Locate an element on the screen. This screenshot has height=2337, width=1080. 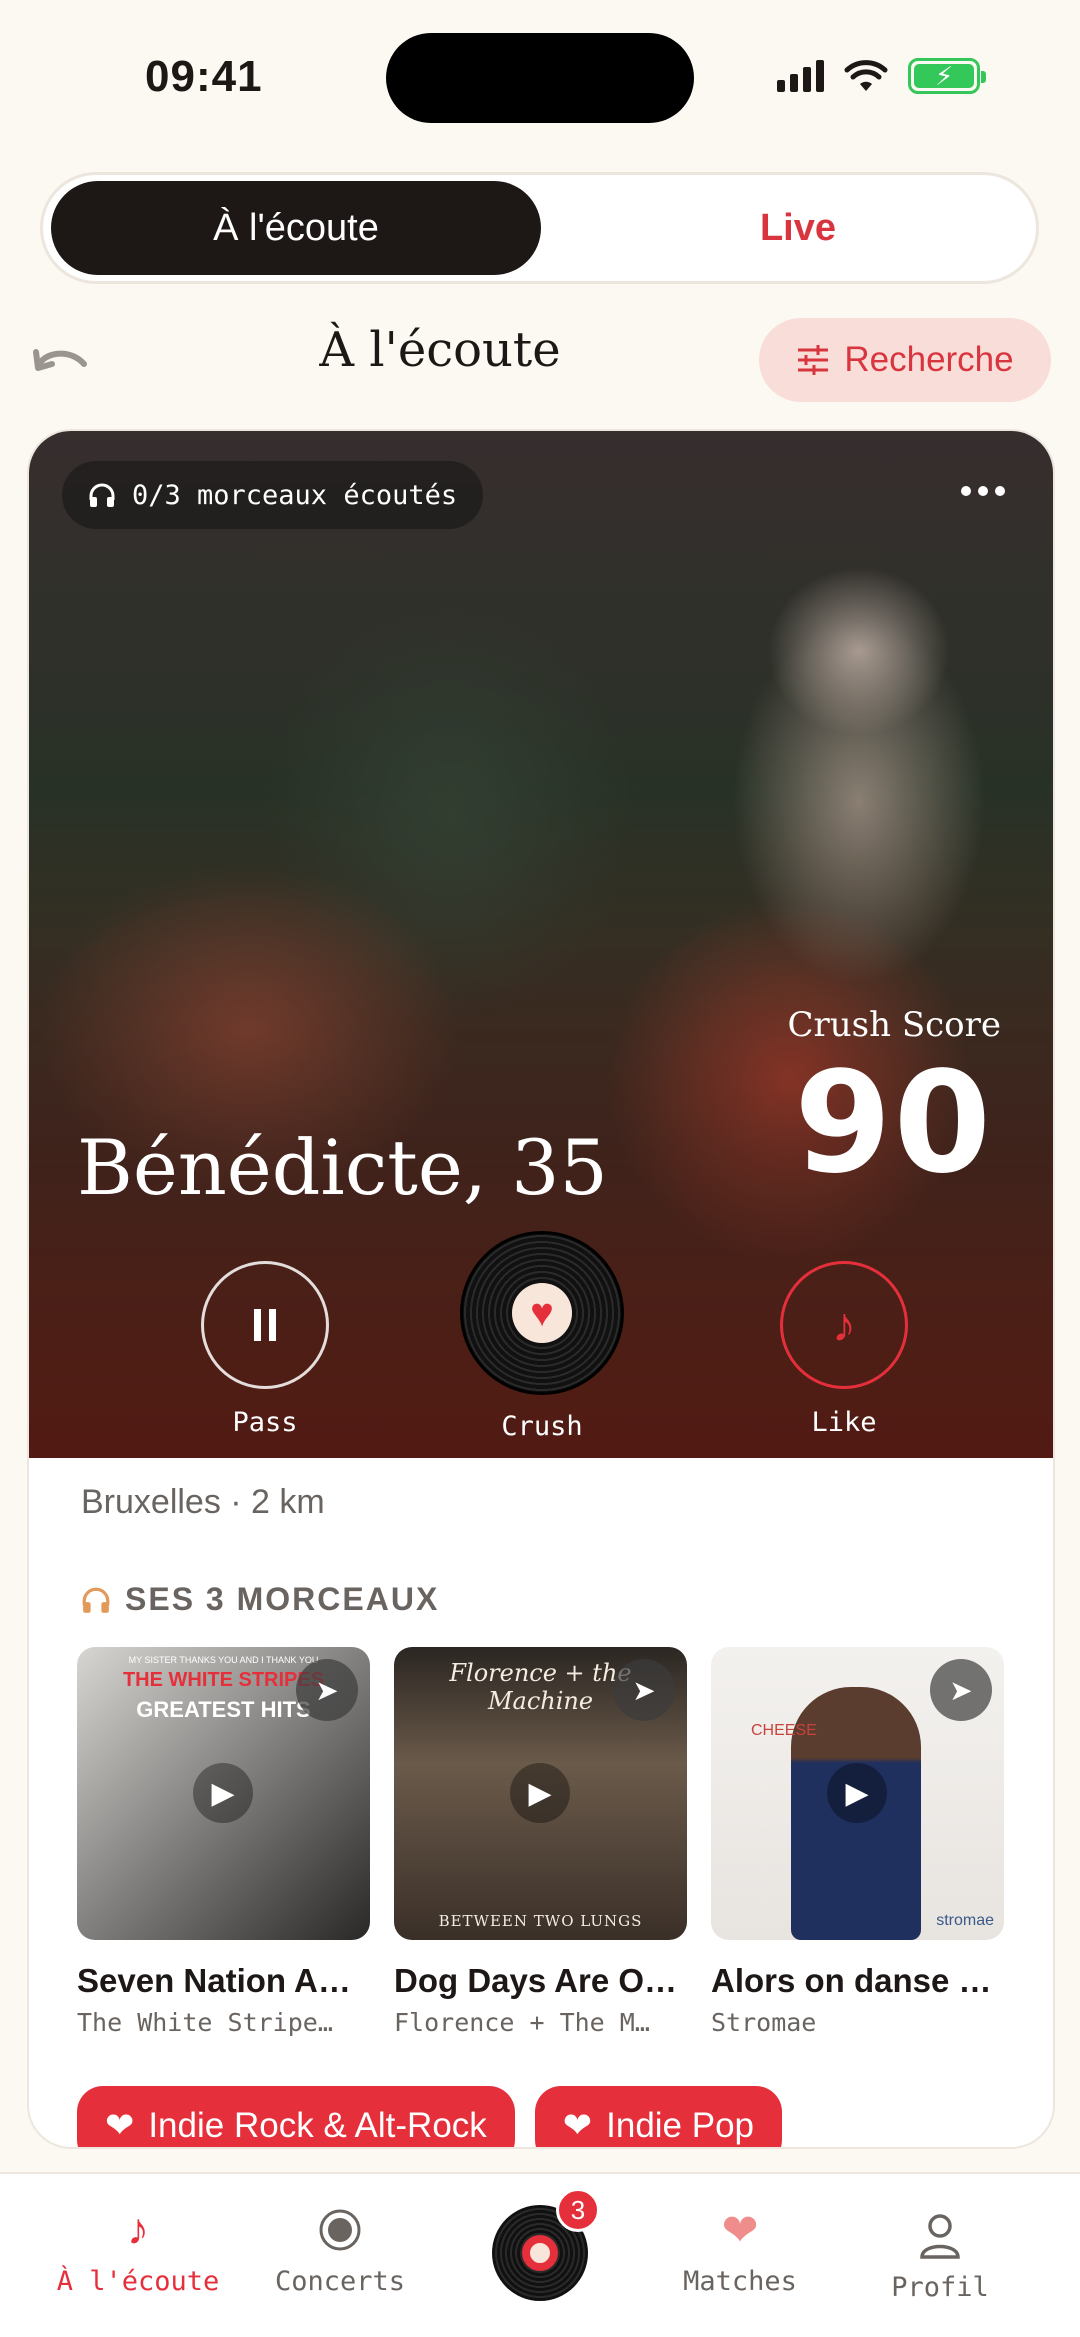
nav-label: À l'écoute is located at coordinates (138, 2281).